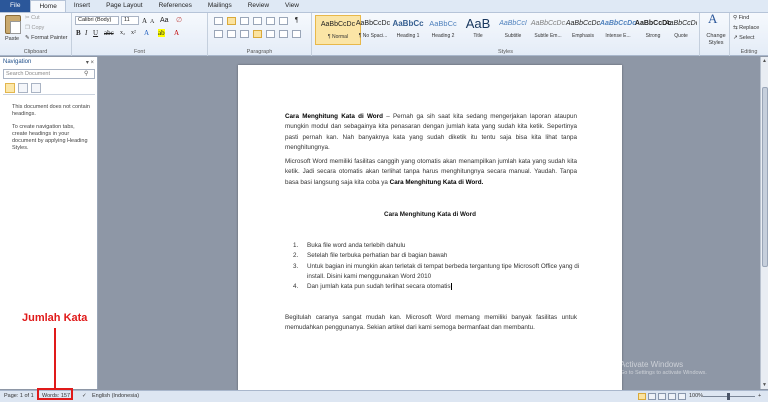 The image size is (768, 402). What do you see at coordinates (764, 385) in the screenshot?
I see `scroll-down-icon: ▼` at bounding box center [764, 385].